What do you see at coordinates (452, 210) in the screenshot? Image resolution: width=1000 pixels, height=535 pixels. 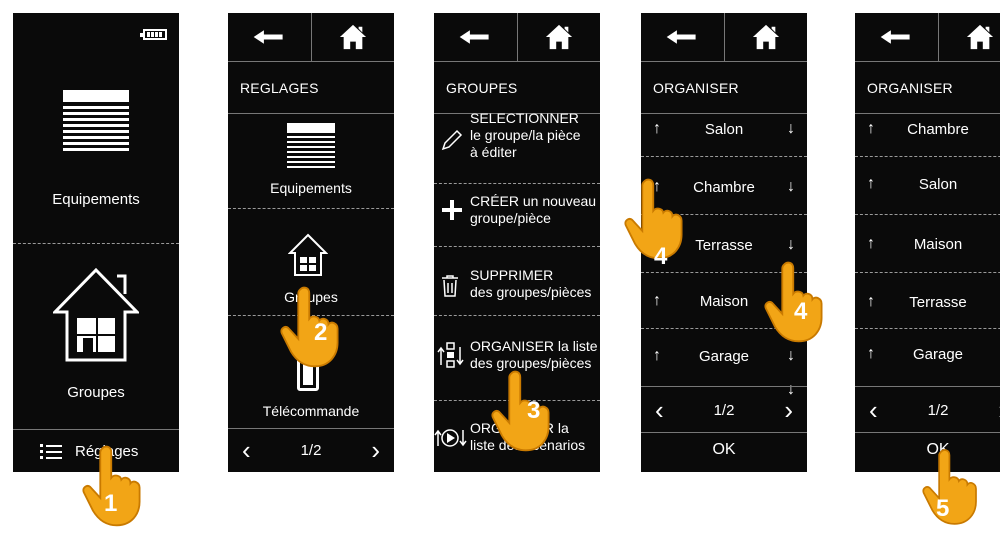 I see `plus-icon` at bounding box center [452, 210].